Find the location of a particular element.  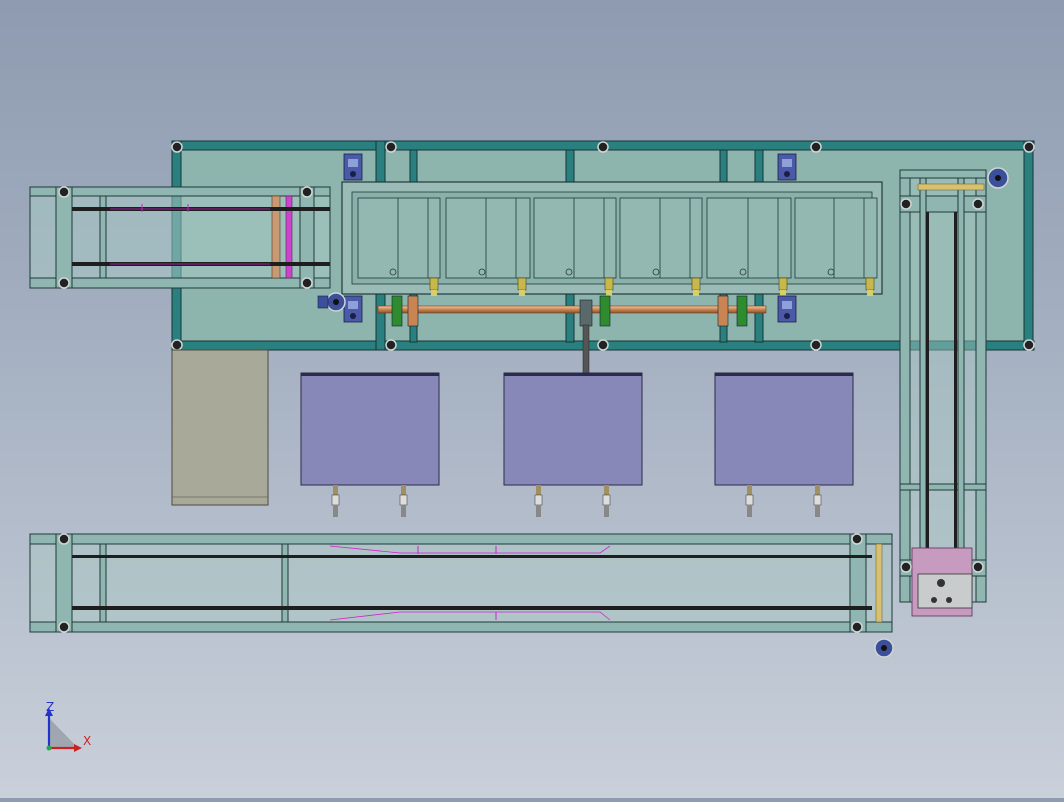

control-cabinet is located at coordinates (220, 427).